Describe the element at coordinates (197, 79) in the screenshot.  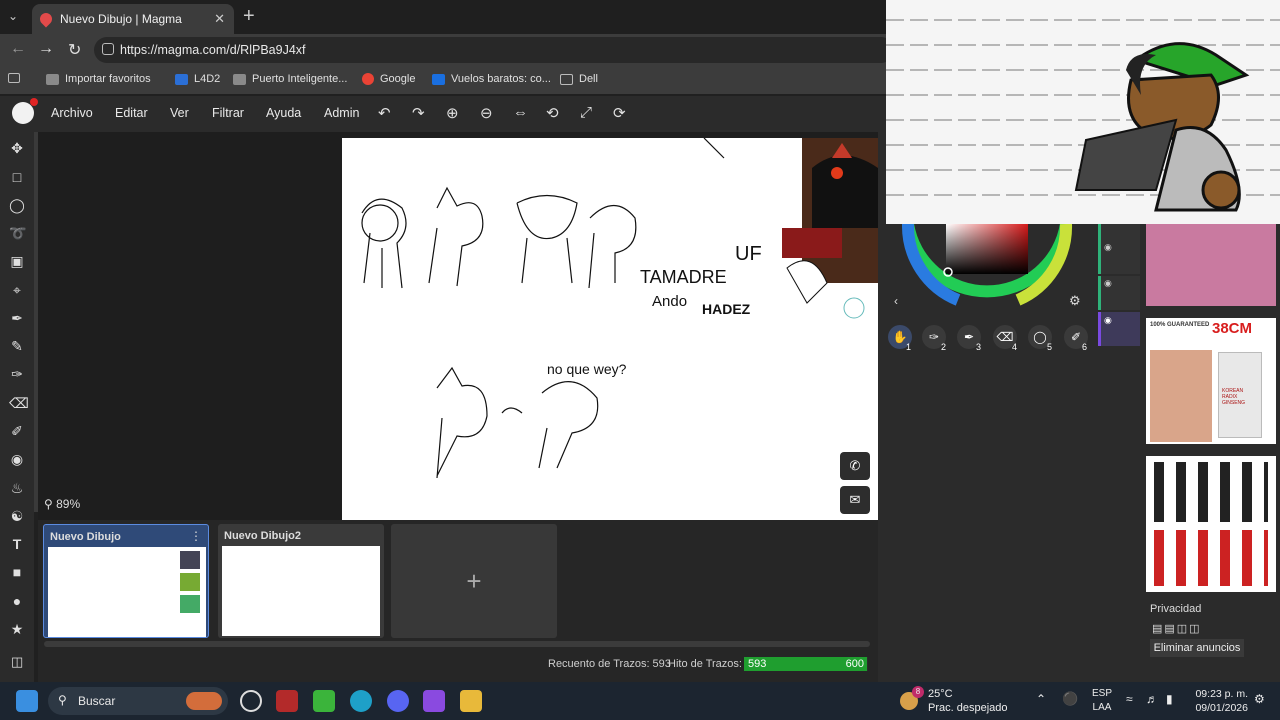
I see `bookmark-l4d2: L4D2` at that location.